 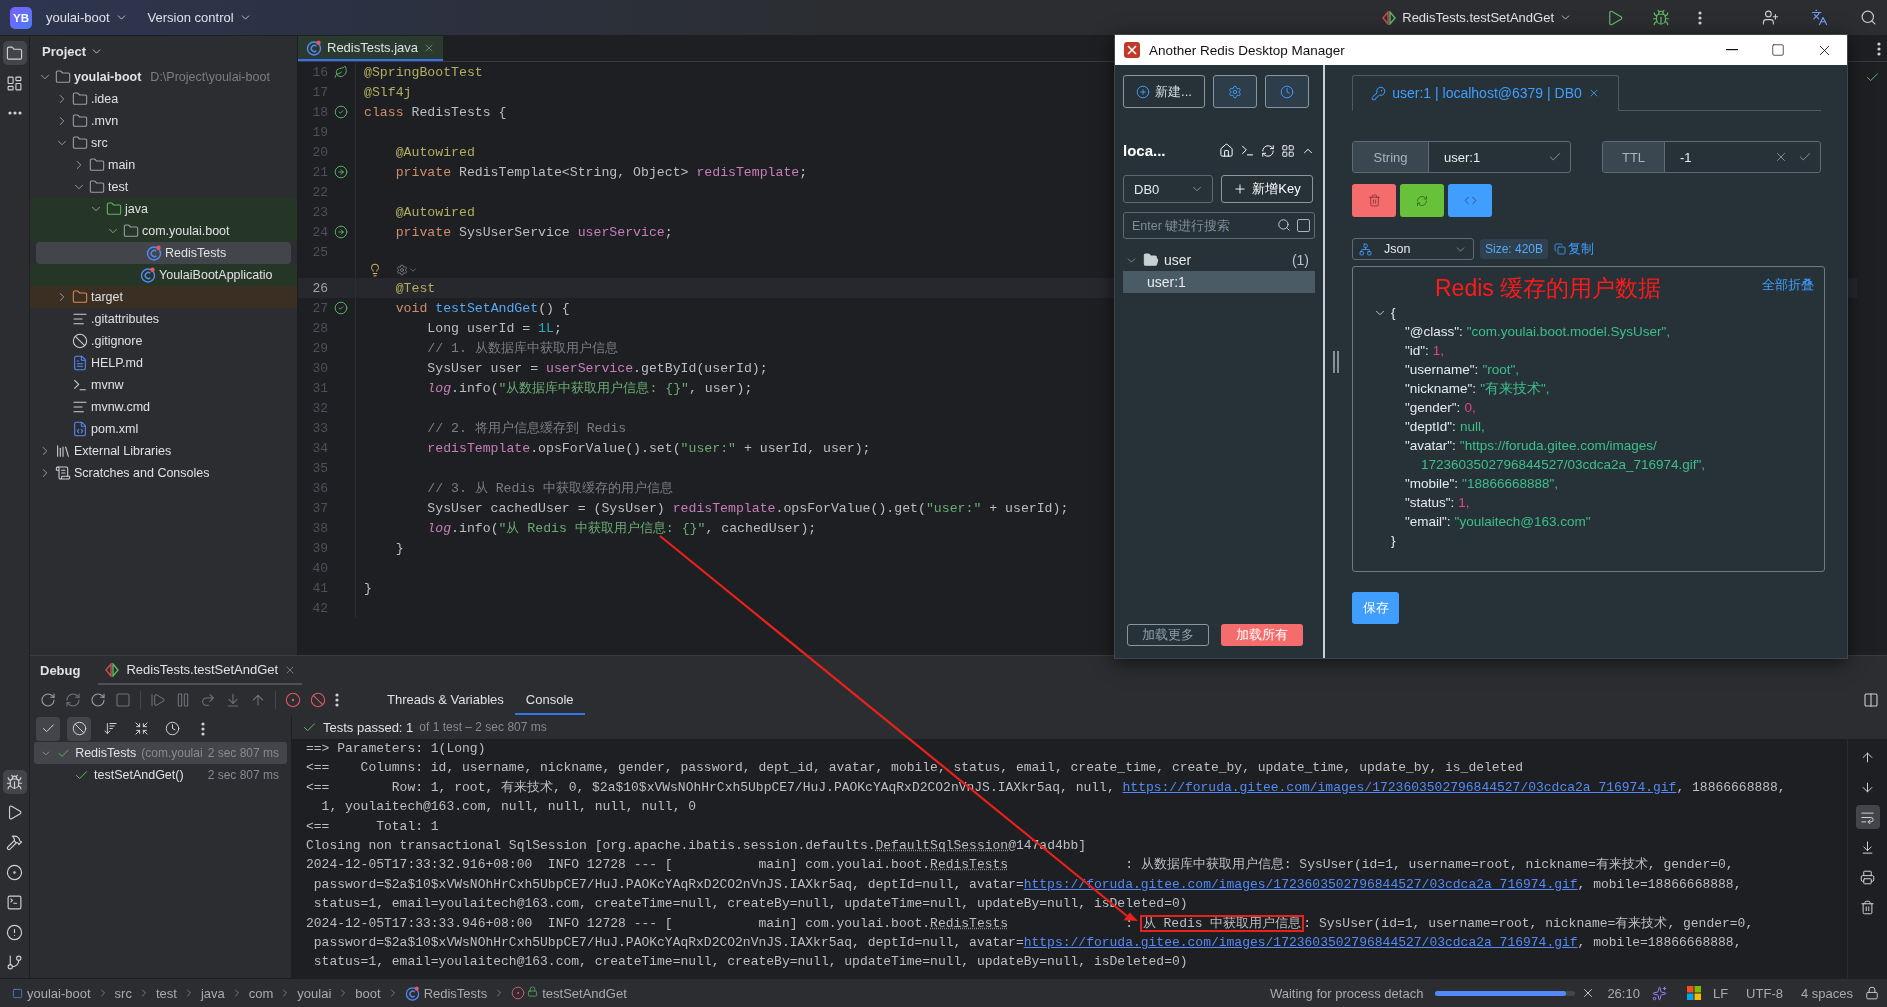 I want to click on breadcrumb: youlai, so click(x=314, y=993).